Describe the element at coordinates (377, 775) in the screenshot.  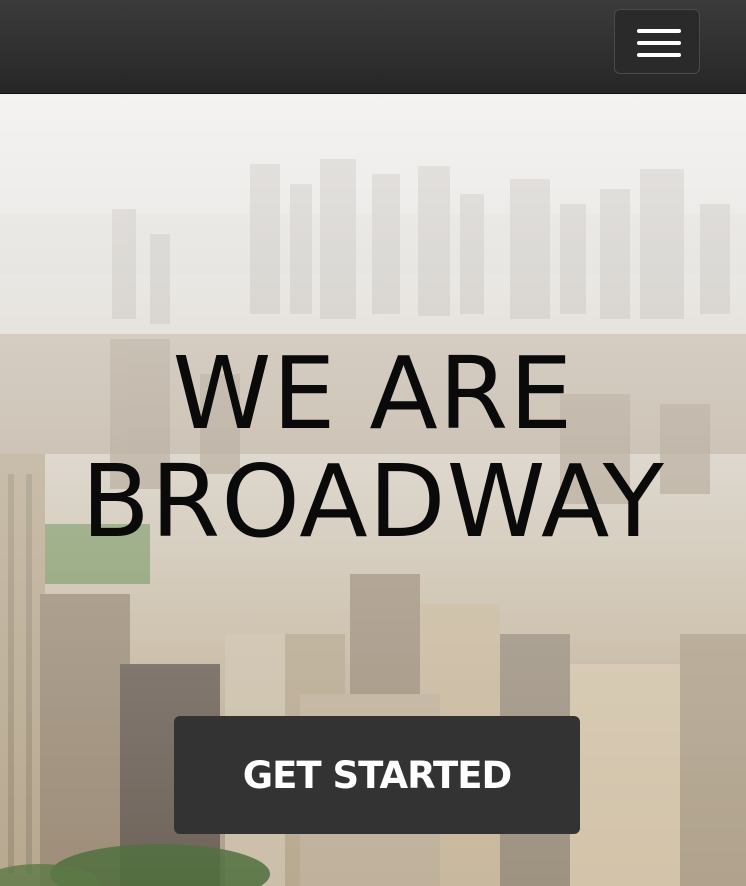
I see `get-started-button: GET STARTED` at that location.